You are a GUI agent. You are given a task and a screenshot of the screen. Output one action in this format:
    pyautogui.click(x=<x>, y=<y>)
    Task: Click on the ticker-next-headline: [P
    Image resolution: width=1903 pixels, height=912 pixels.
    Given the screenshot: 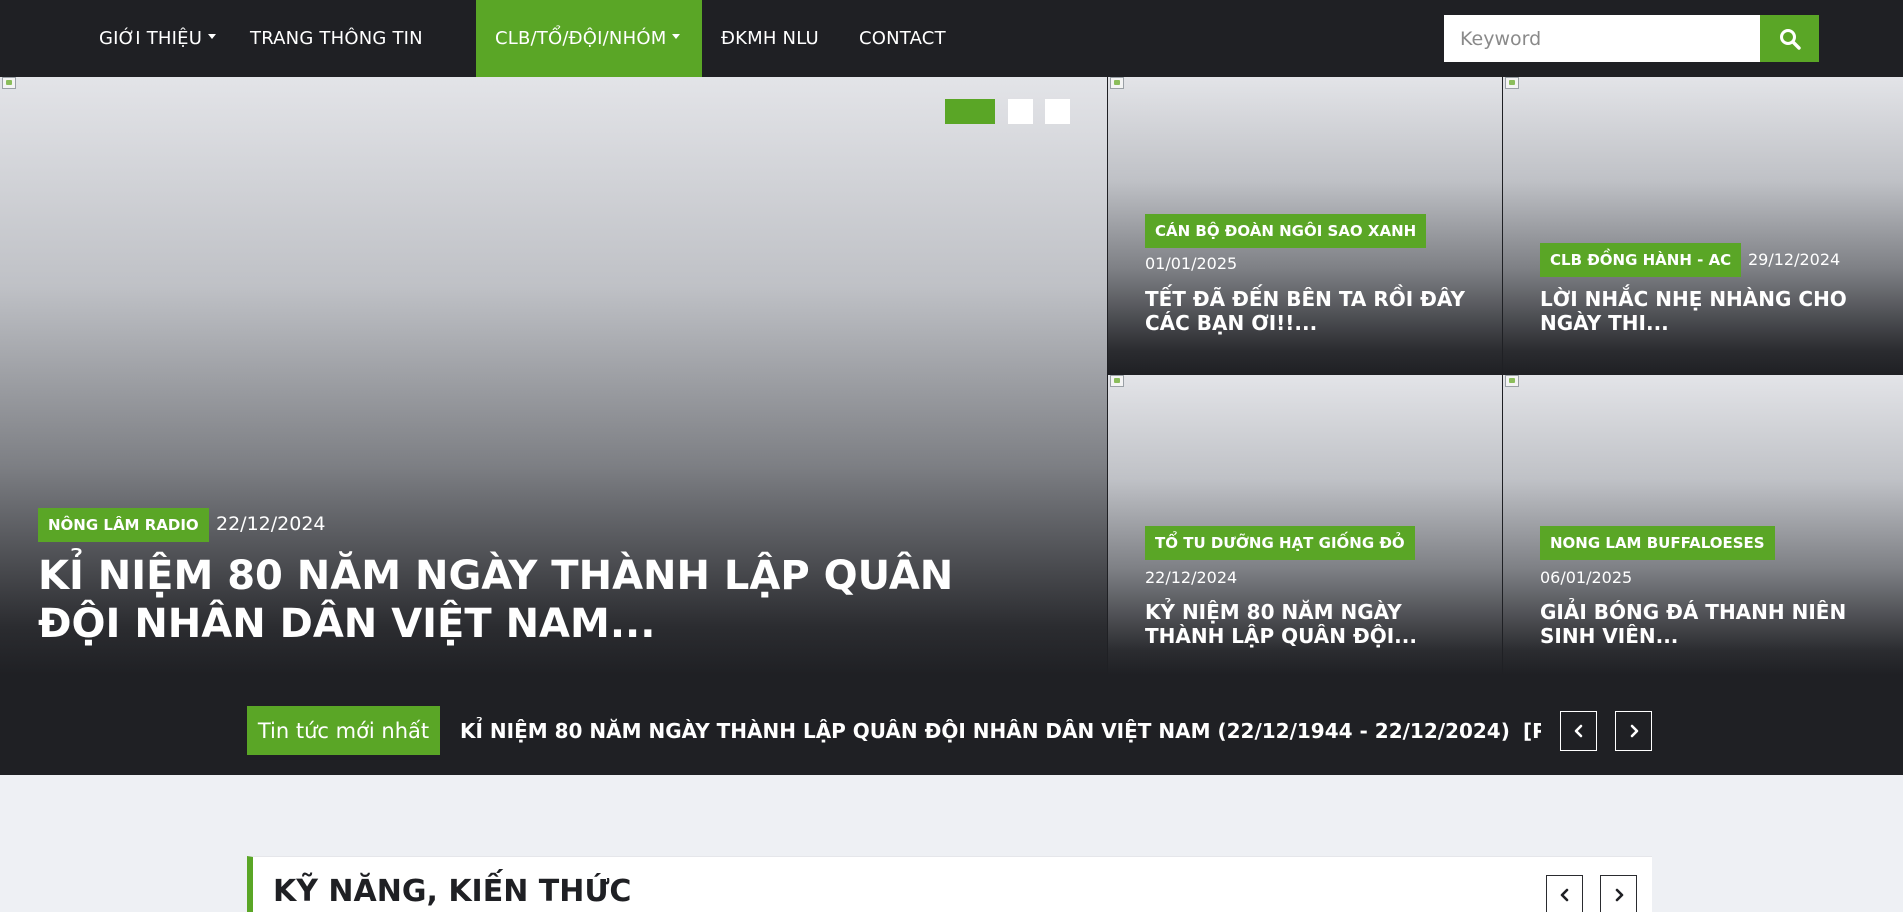 What is the action you would take?
    pyautogui.click(x=1532, y=732)
    